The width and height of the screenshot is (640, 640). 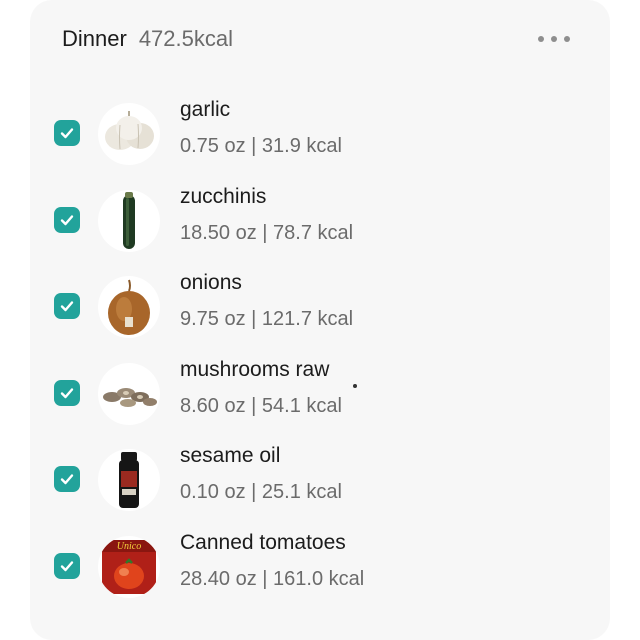 I want to click on meal-header: Dinner 472.5kcal, so click(x=147, y=41).